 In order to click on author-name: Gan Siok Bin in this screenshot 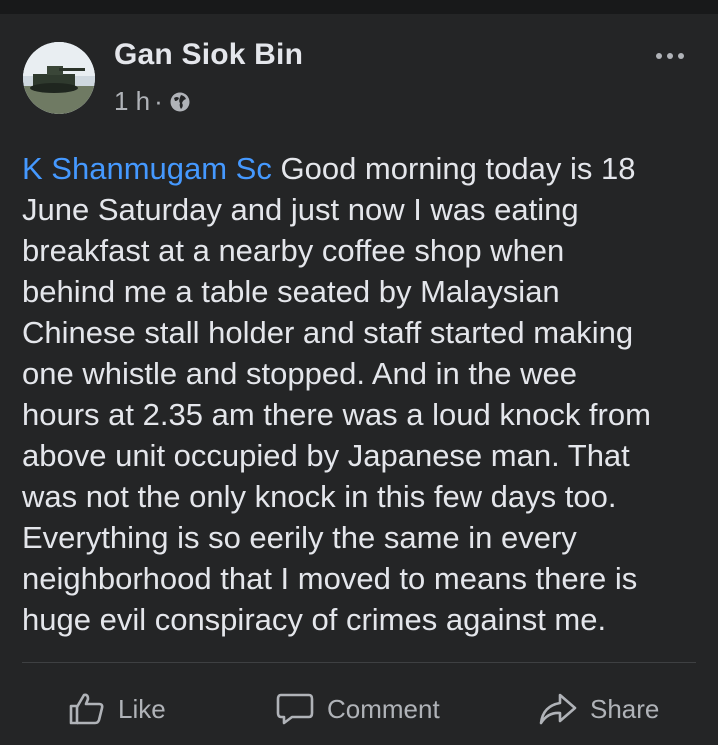, I will do `click(208, 55)`.